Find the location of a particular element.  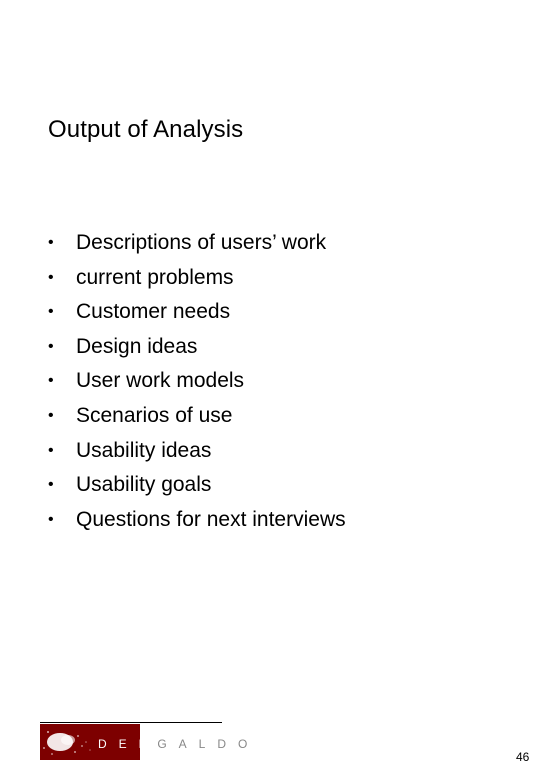

list-item: • Design ideas is located at coordinates (197, 350).